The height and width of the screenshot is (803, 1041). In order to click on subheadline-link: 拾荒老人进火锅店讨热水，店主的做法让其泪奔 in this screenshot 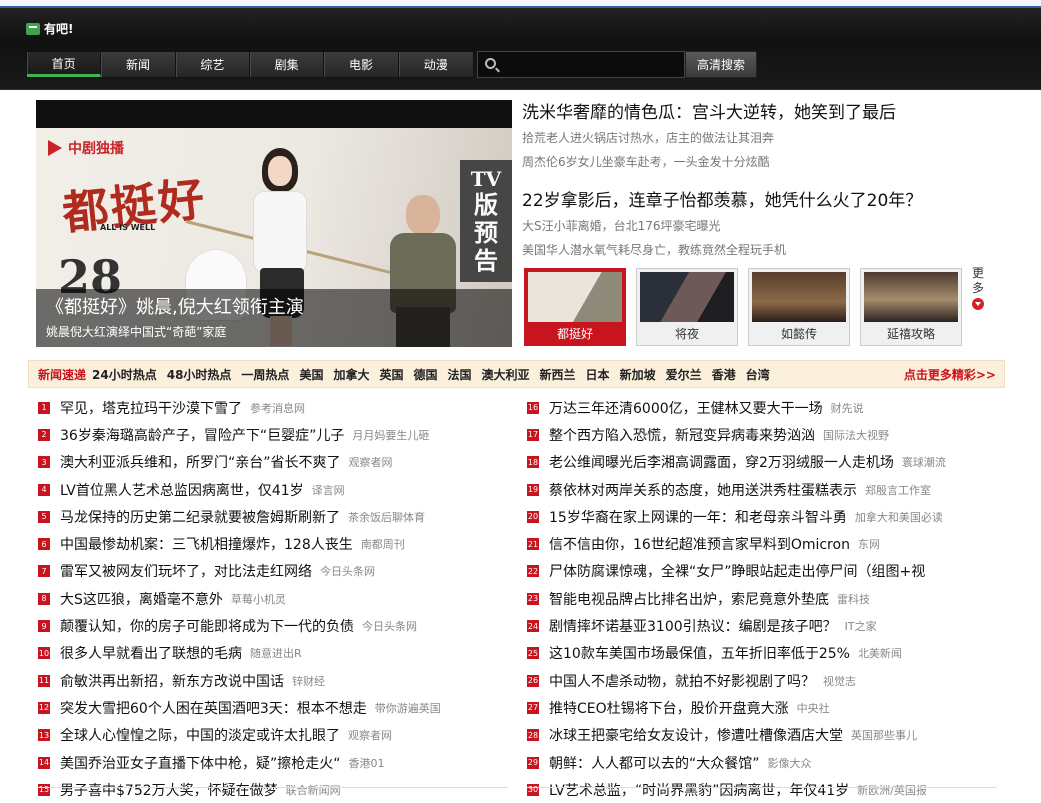, I will do `click(762, 138)`.